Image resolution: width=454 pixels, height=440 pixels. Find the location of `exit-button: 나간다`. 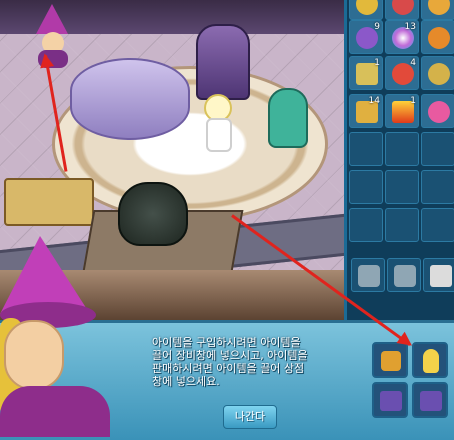

exit-button: 나간다 is located at coordinates (250, 417).